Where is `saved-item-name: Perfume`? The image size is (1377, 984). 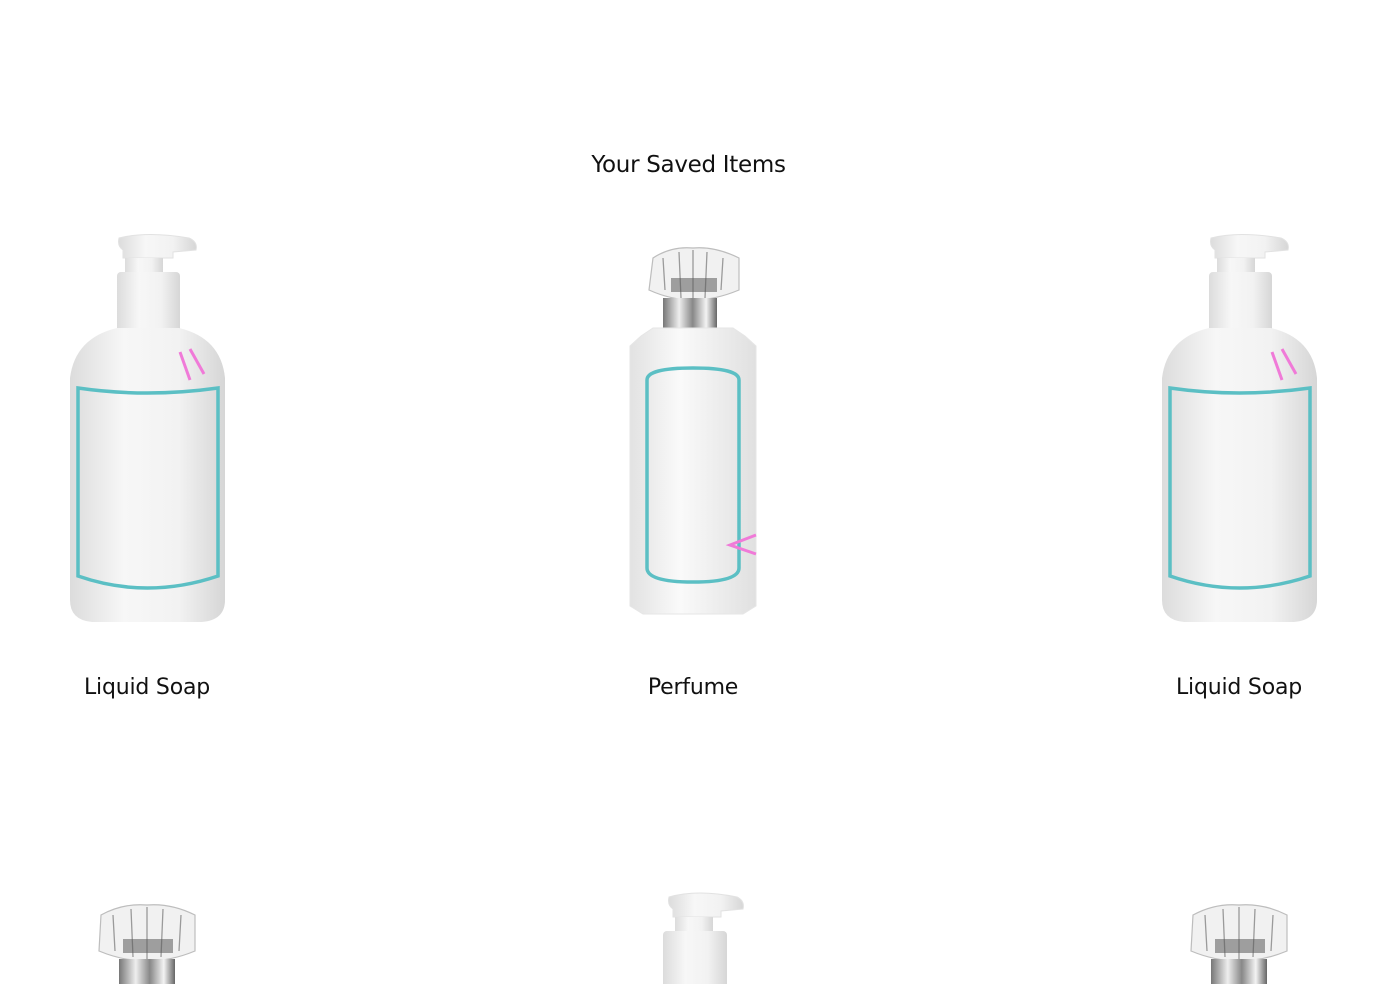
saved-item-name: Perfume is located at coordinates (693, 687).